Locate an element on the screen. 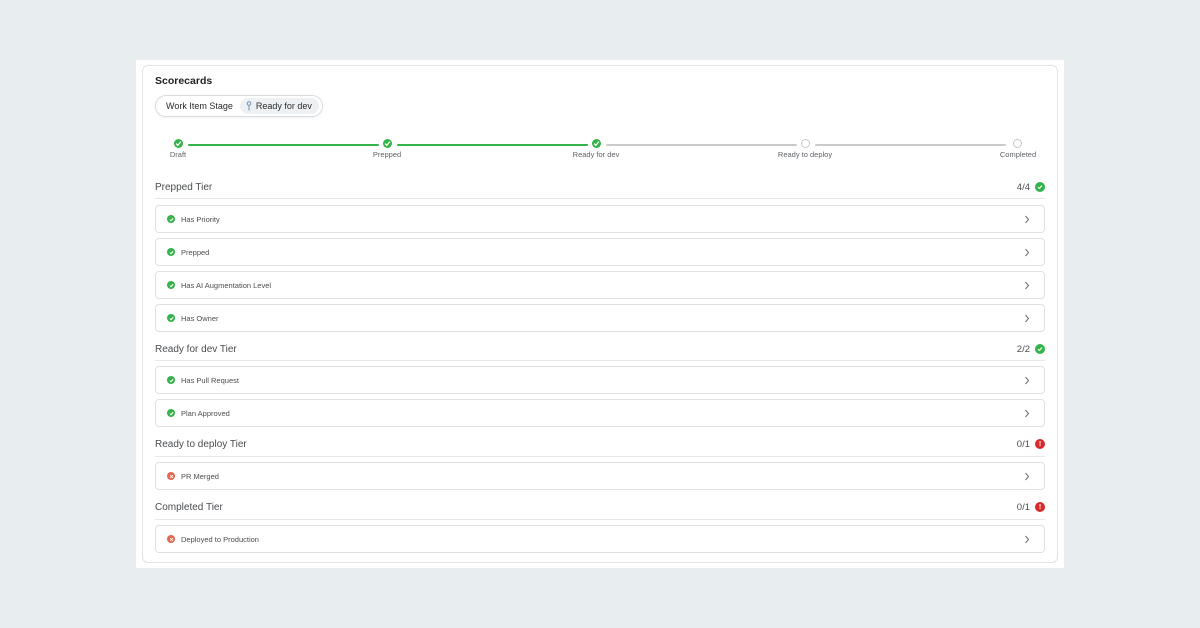 This screenshot has width=1200, height=628. step-label-completed: Completed is located at coordinates (1018, 154).